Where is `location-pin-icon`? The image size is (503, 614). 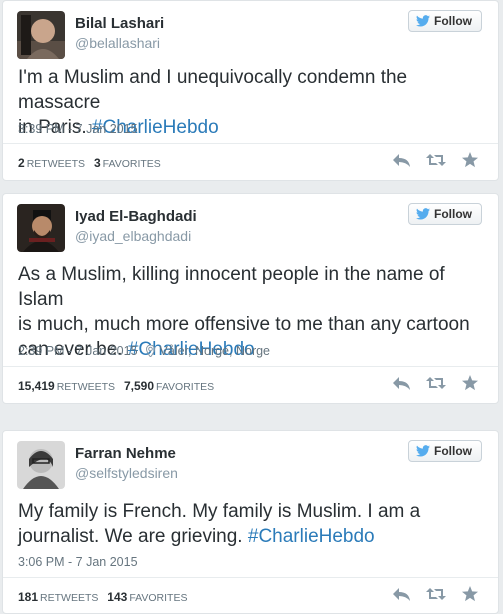 location-pin-icon is located at coordinates (150, 351).